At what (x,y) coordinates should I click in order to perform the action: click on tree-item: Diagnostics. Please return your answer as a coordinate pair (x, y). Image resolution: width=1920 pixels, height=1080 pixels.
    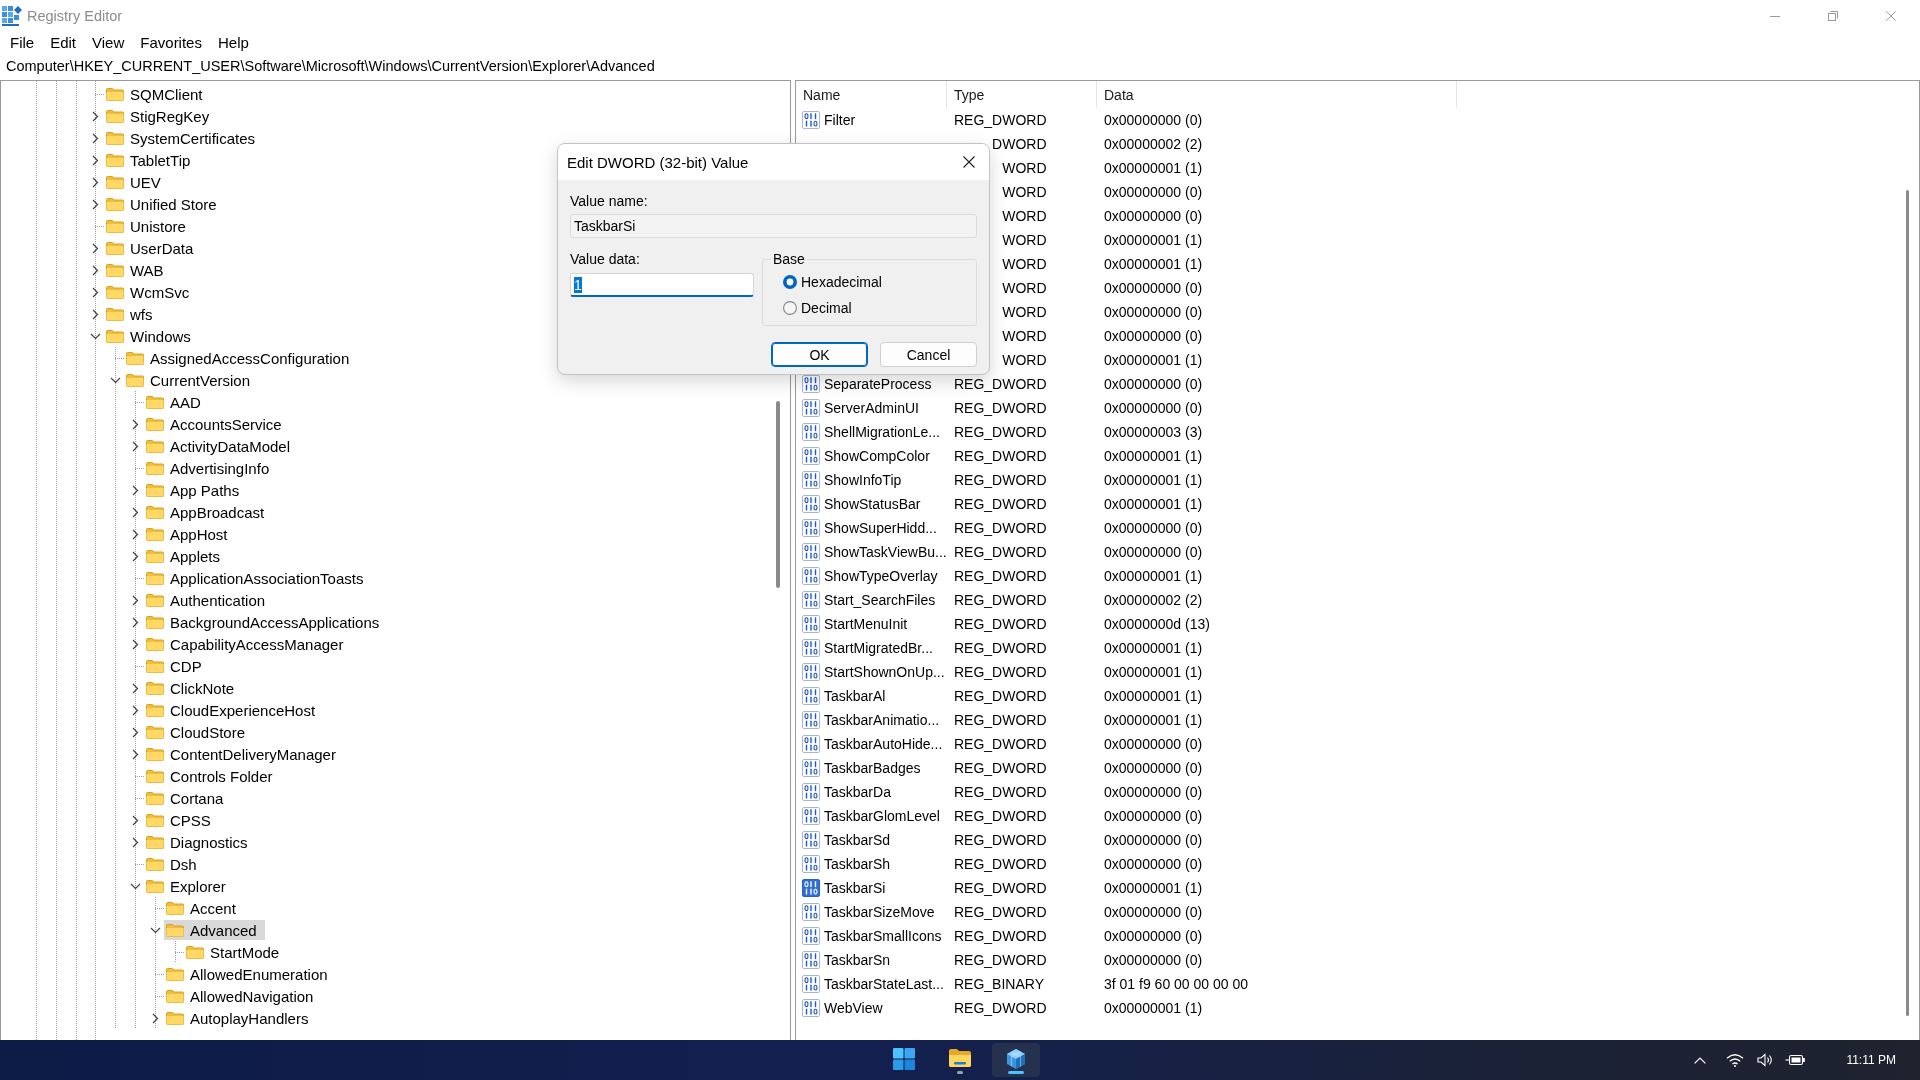
    Looking at the image, I should click on (200, 842).